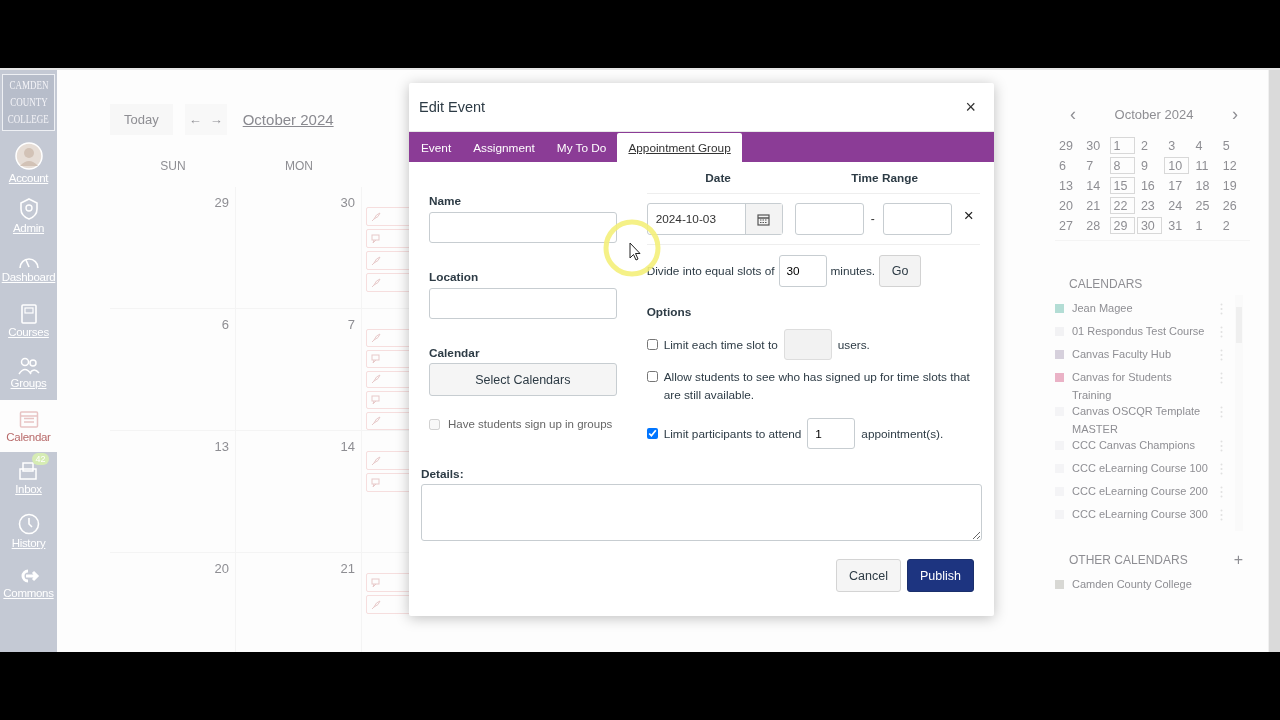 The height and width of the screenshot is (720, 1280). What do you see at coordinates (1095, 225) in the screenshot?
I see `mini-calendar-day: 28` at bounding box center [1095, 225].